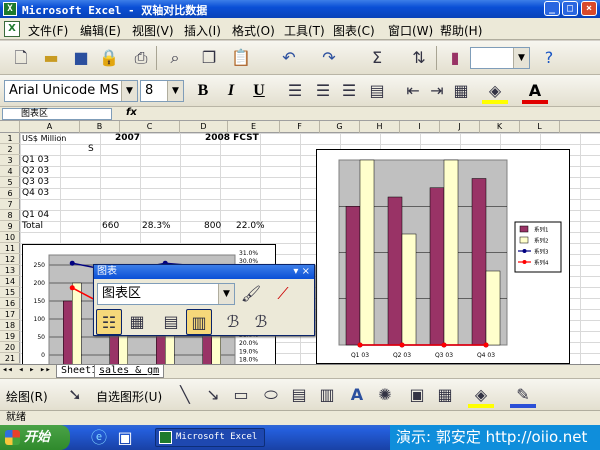 This screenshot has width=600, height=450. Describe the element at coordinates (261, 322) in the screenshot. I see `angle-text-up-icon: ℬ` at that location.